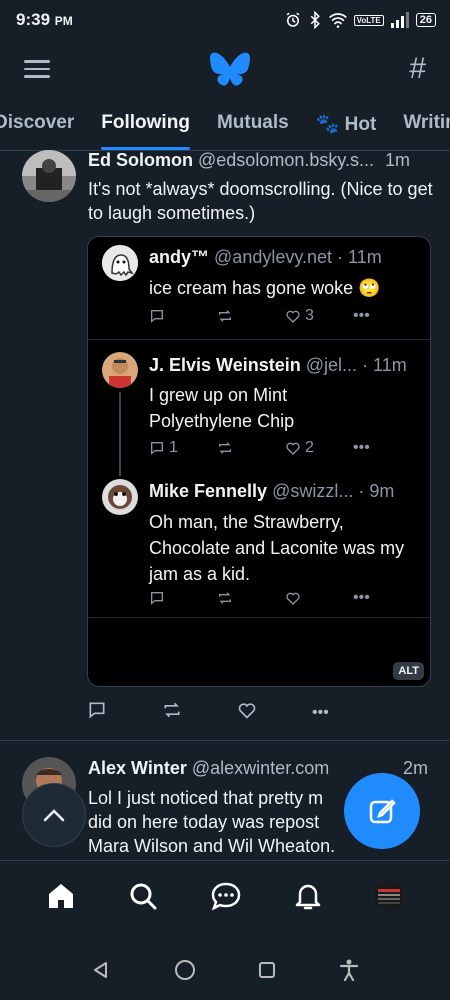  Describe the element at coordinates (319, 316) in the screenshot. I see `like-button: 3` at that location.